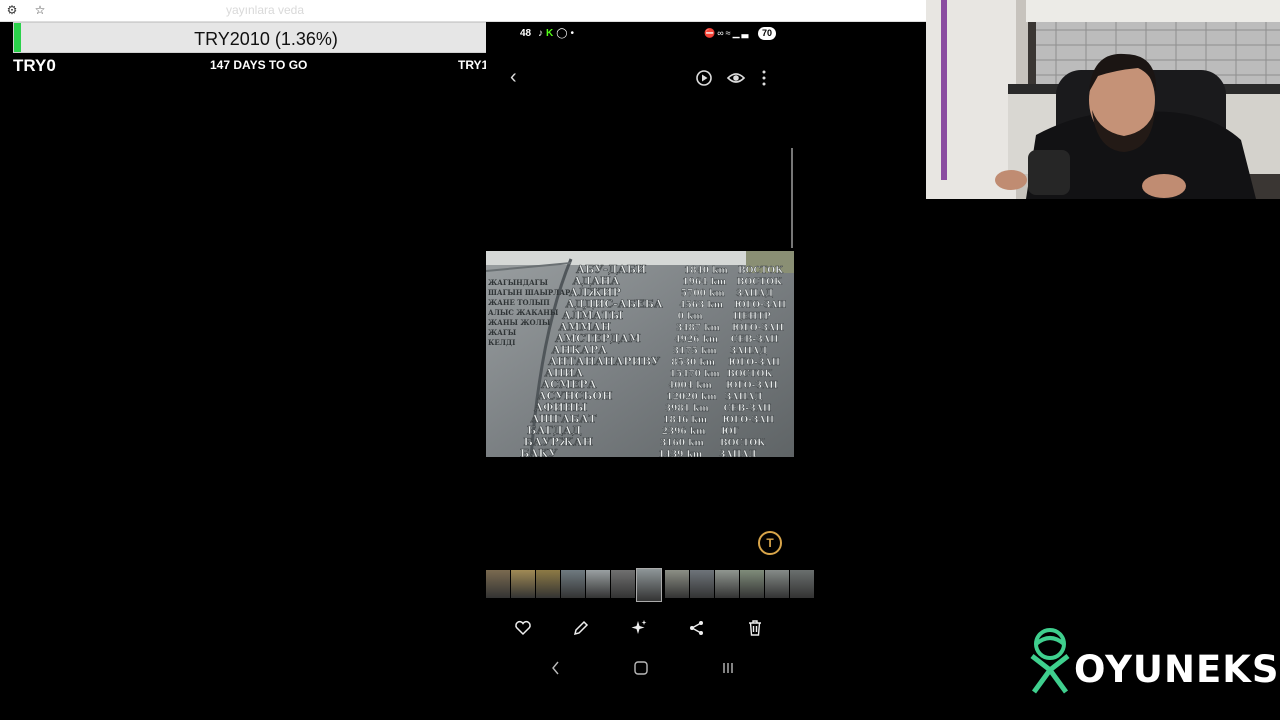 This screenshot has height=720, width=1280. What do you see at coordinates (685, 421) in the screenshot?
I see `plaque-distance: 1846 km` at bounding box center [685, 421].